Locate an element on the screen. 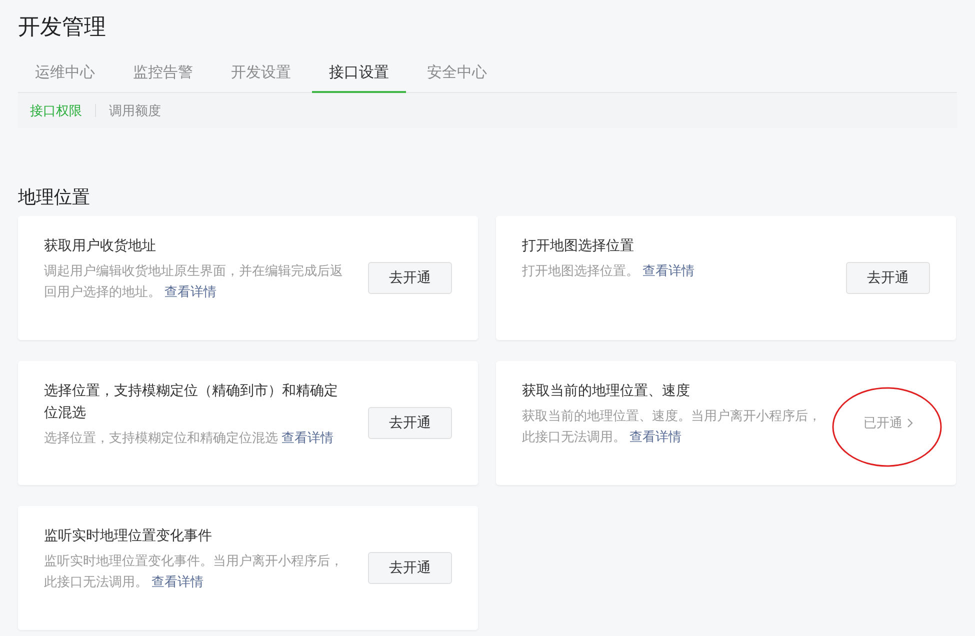 This screenshot has width=975, height=636. tab: 监控告警 is located at coordinates (163, 78).